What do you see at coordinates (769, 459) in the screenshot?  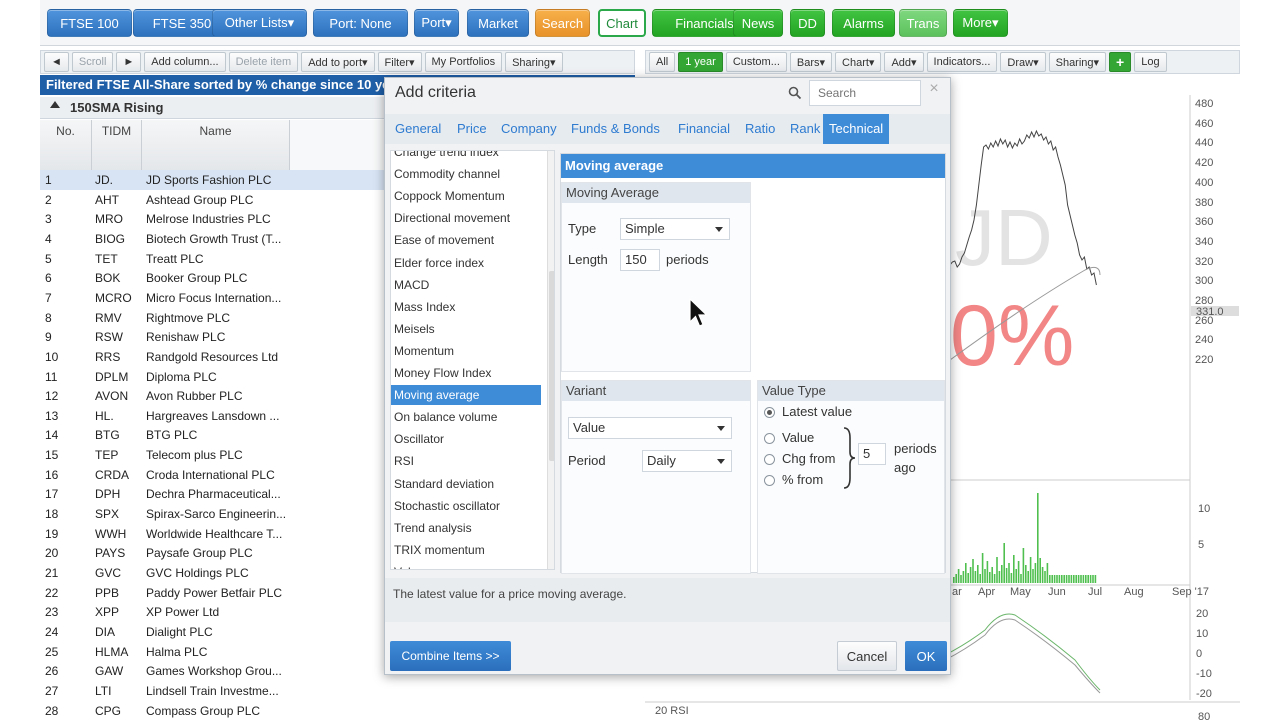 I see `radio-chg-from` at bounding box center [769, 459].